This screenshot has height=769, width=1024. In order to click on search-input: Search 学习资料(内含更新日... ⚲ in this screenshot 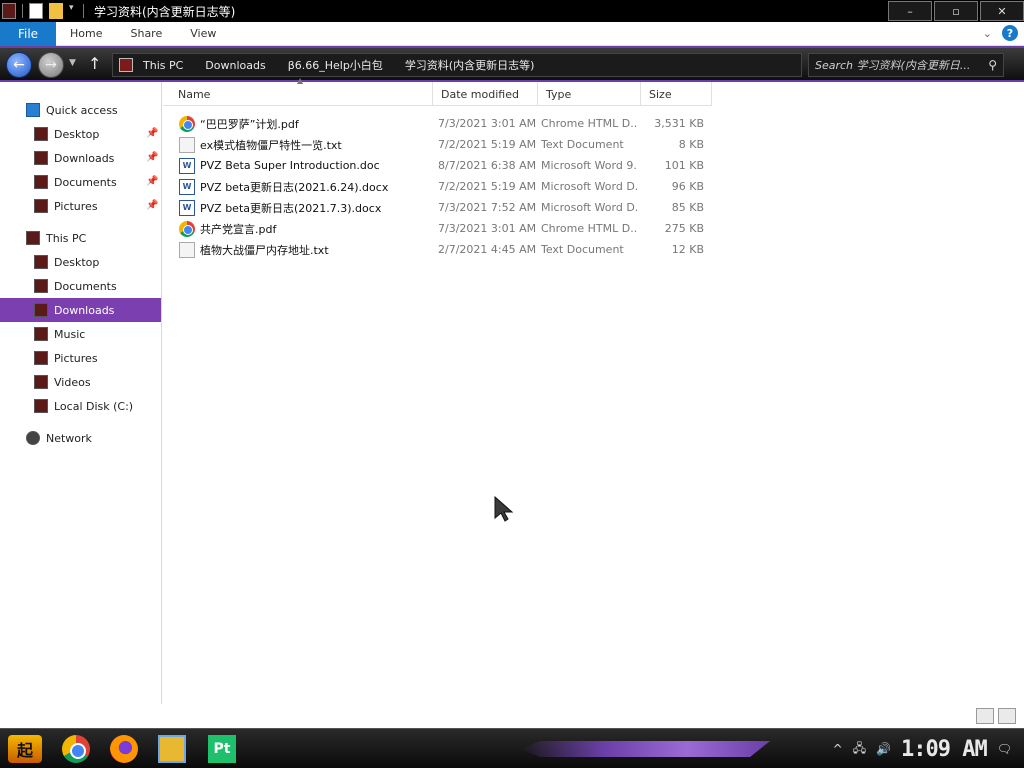, I will do `click(906, 65)`.